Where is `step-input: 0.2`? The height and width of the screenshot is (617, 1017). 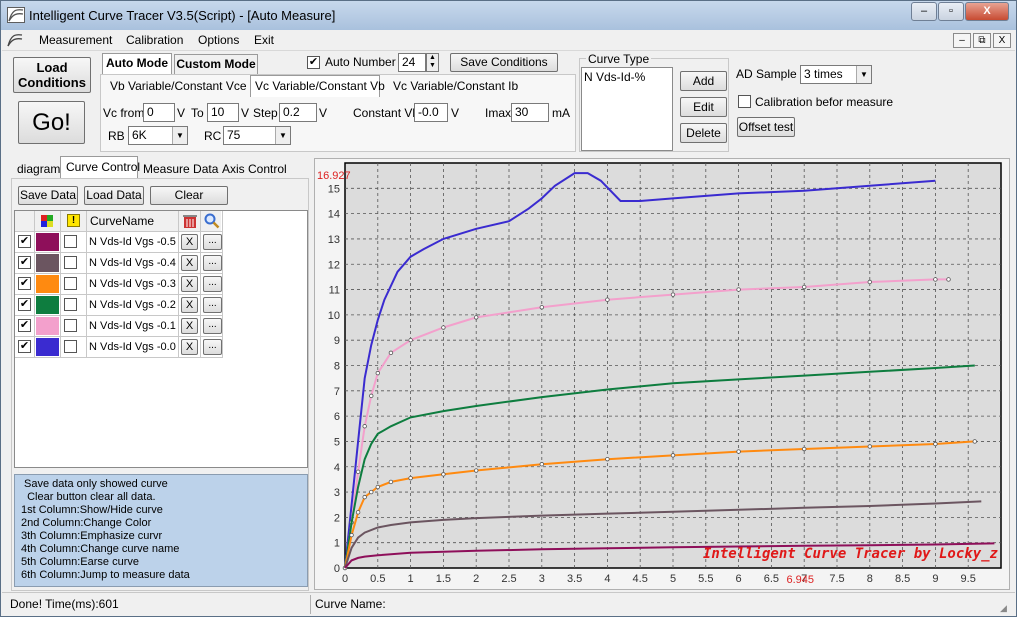
step-input: 0.2 is located at coordinates (298, 112).